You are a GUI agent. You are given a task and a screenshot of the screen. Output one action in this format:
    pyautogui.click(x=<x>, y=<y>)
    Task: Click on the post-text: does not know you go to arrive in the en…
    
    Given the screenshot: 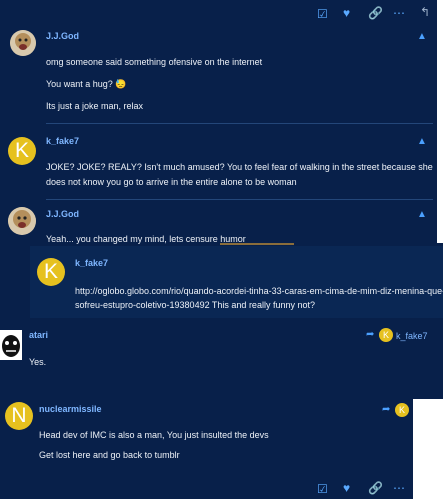 What is the action you would take?
    pyautogui.click(x=171, y=182)
    